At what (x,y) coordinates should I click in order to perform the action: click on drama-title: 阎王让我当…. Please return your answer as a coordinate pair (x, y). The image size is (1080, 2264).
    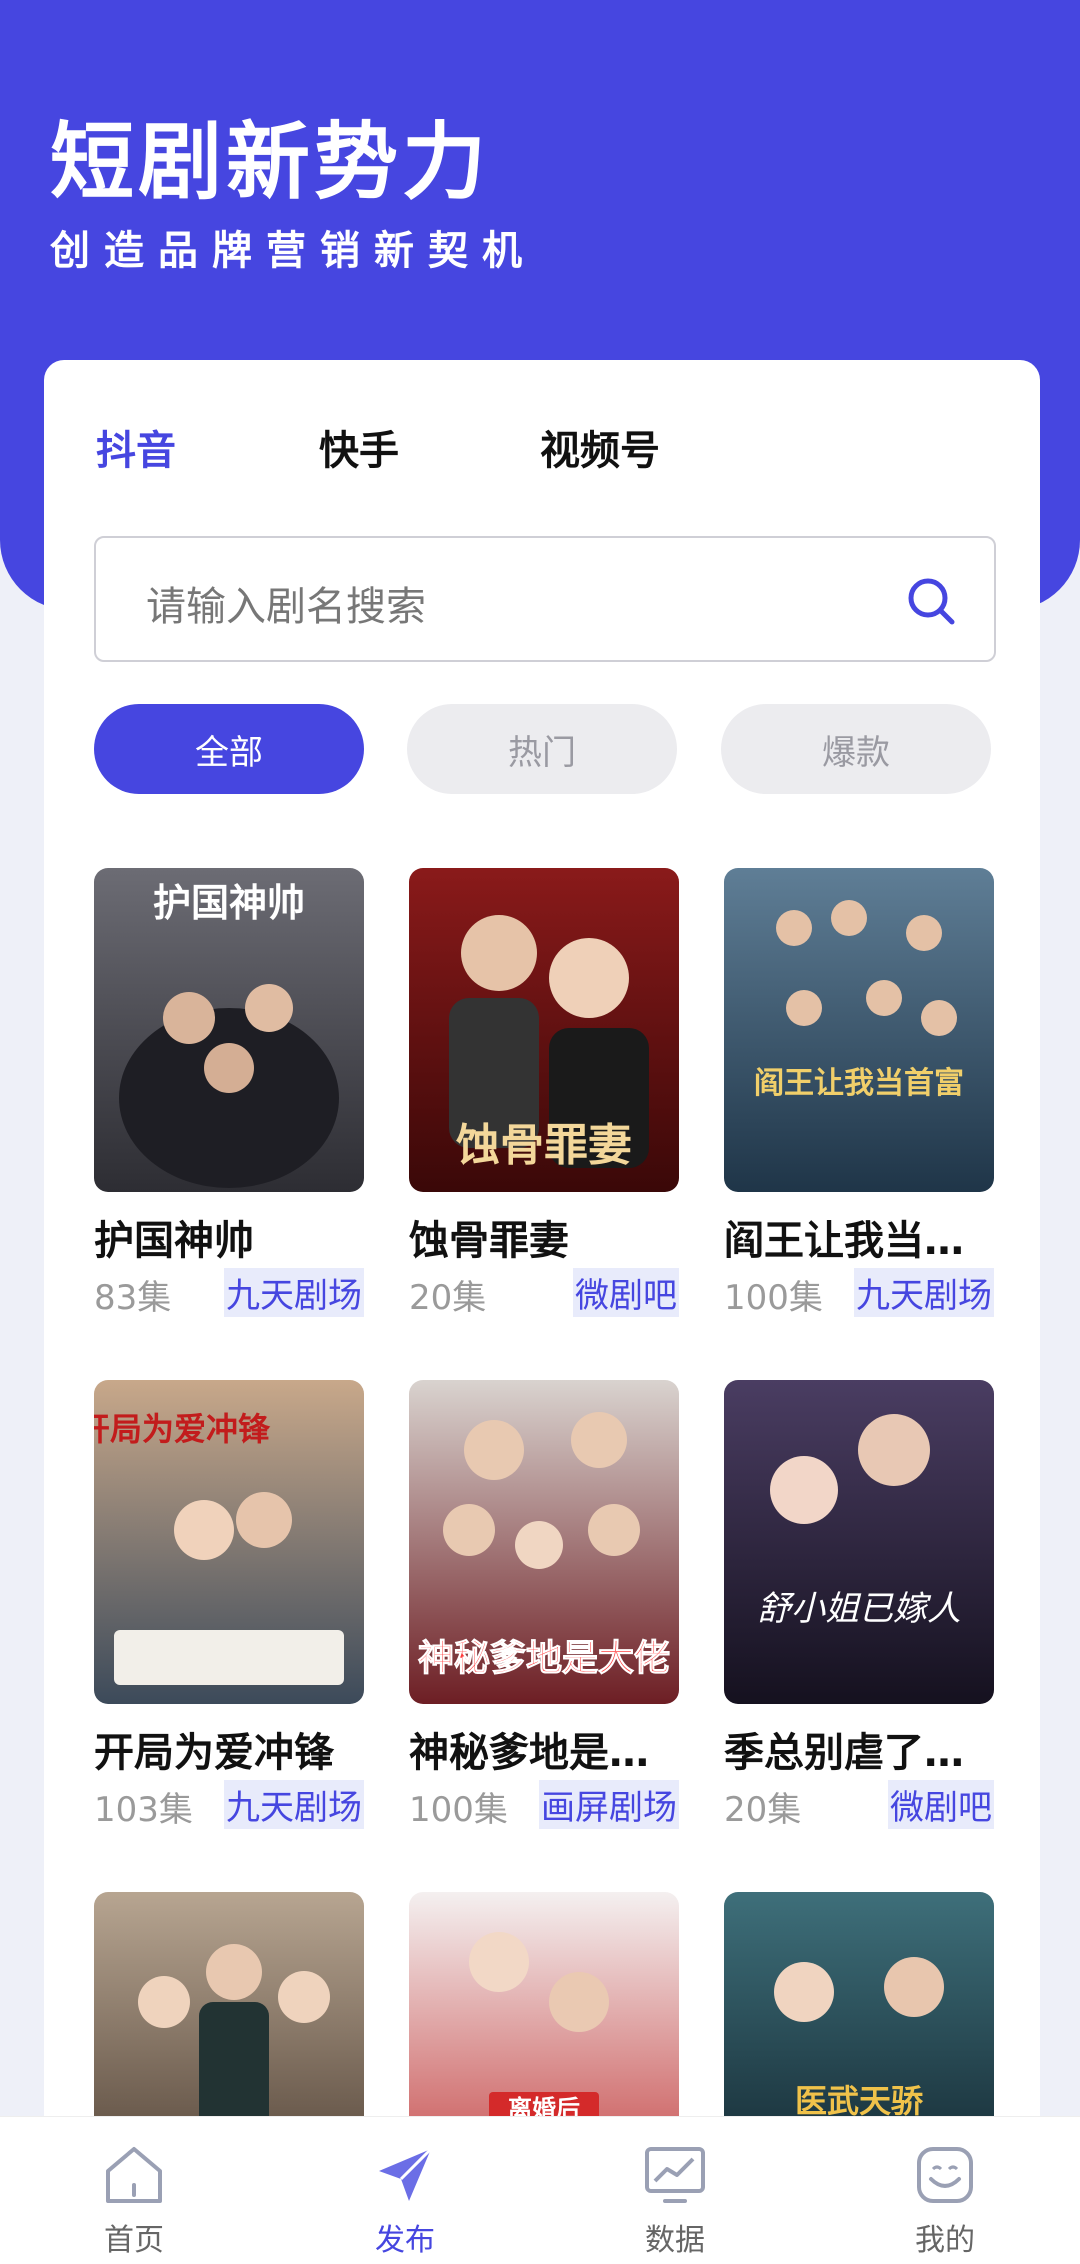
    Looking at the image, I should click on (844, 1241).